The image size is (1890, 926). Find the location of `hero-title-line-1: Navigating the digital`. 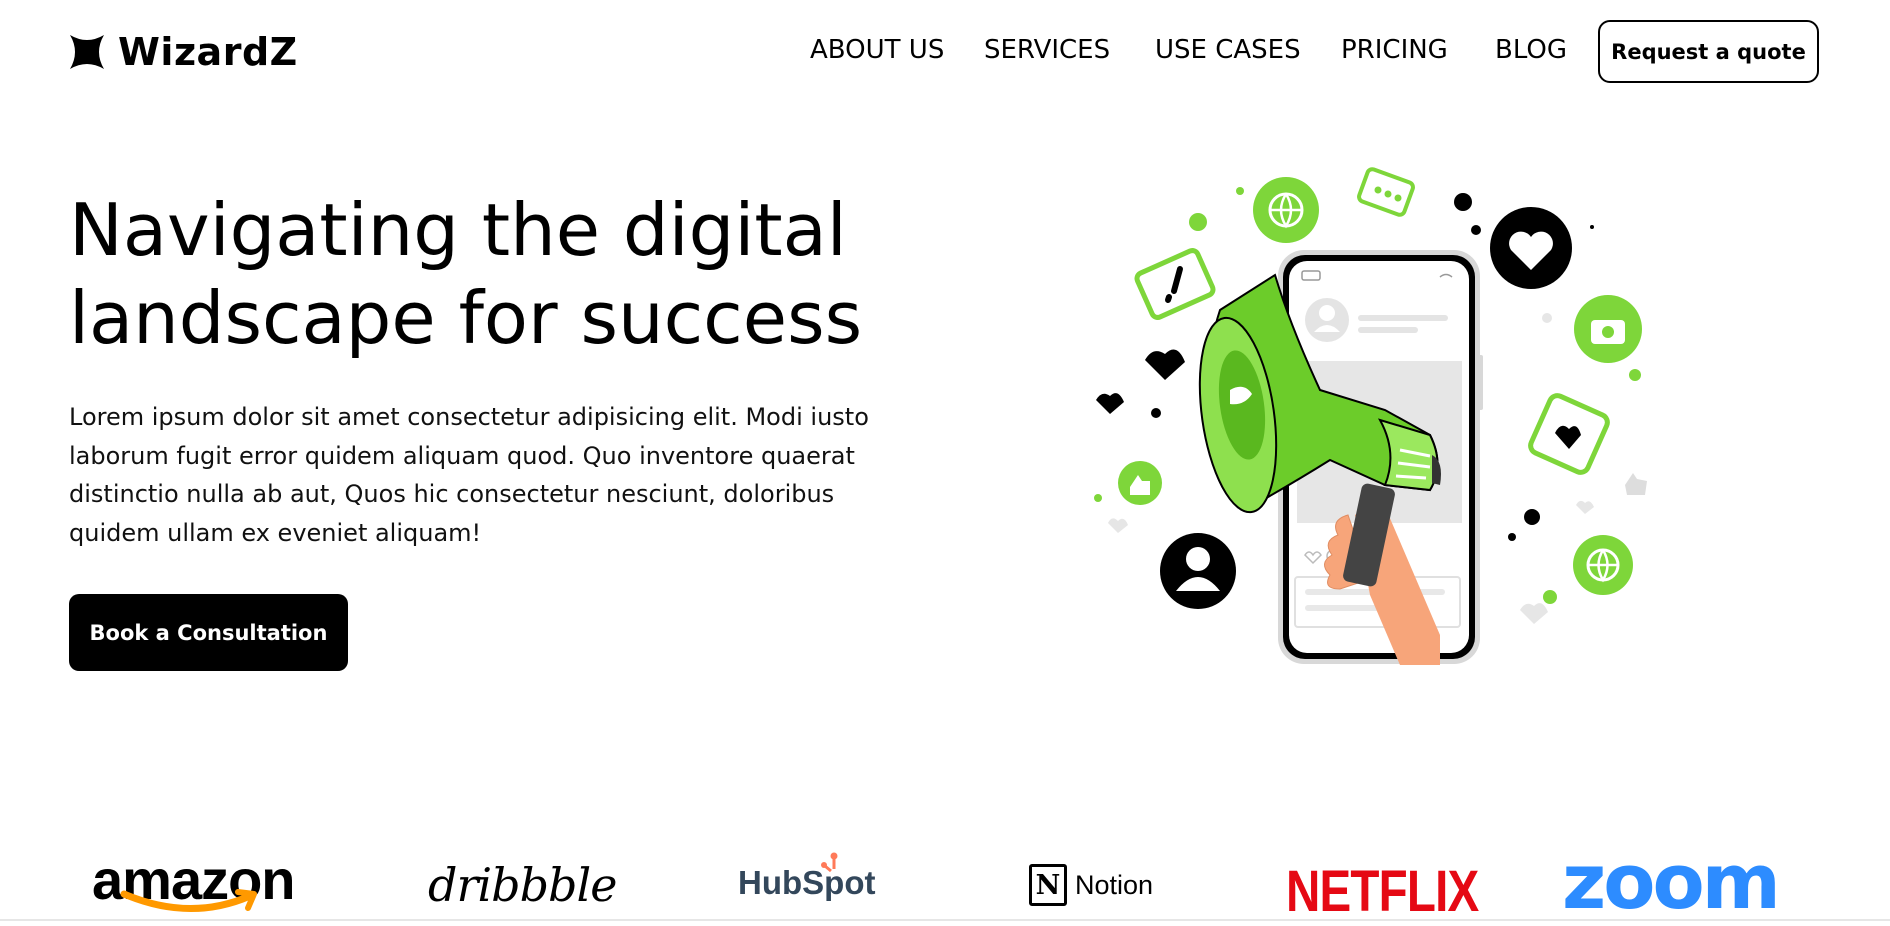

hero-title-line-1: Navigating the digital is located at coordinates (458, 230).